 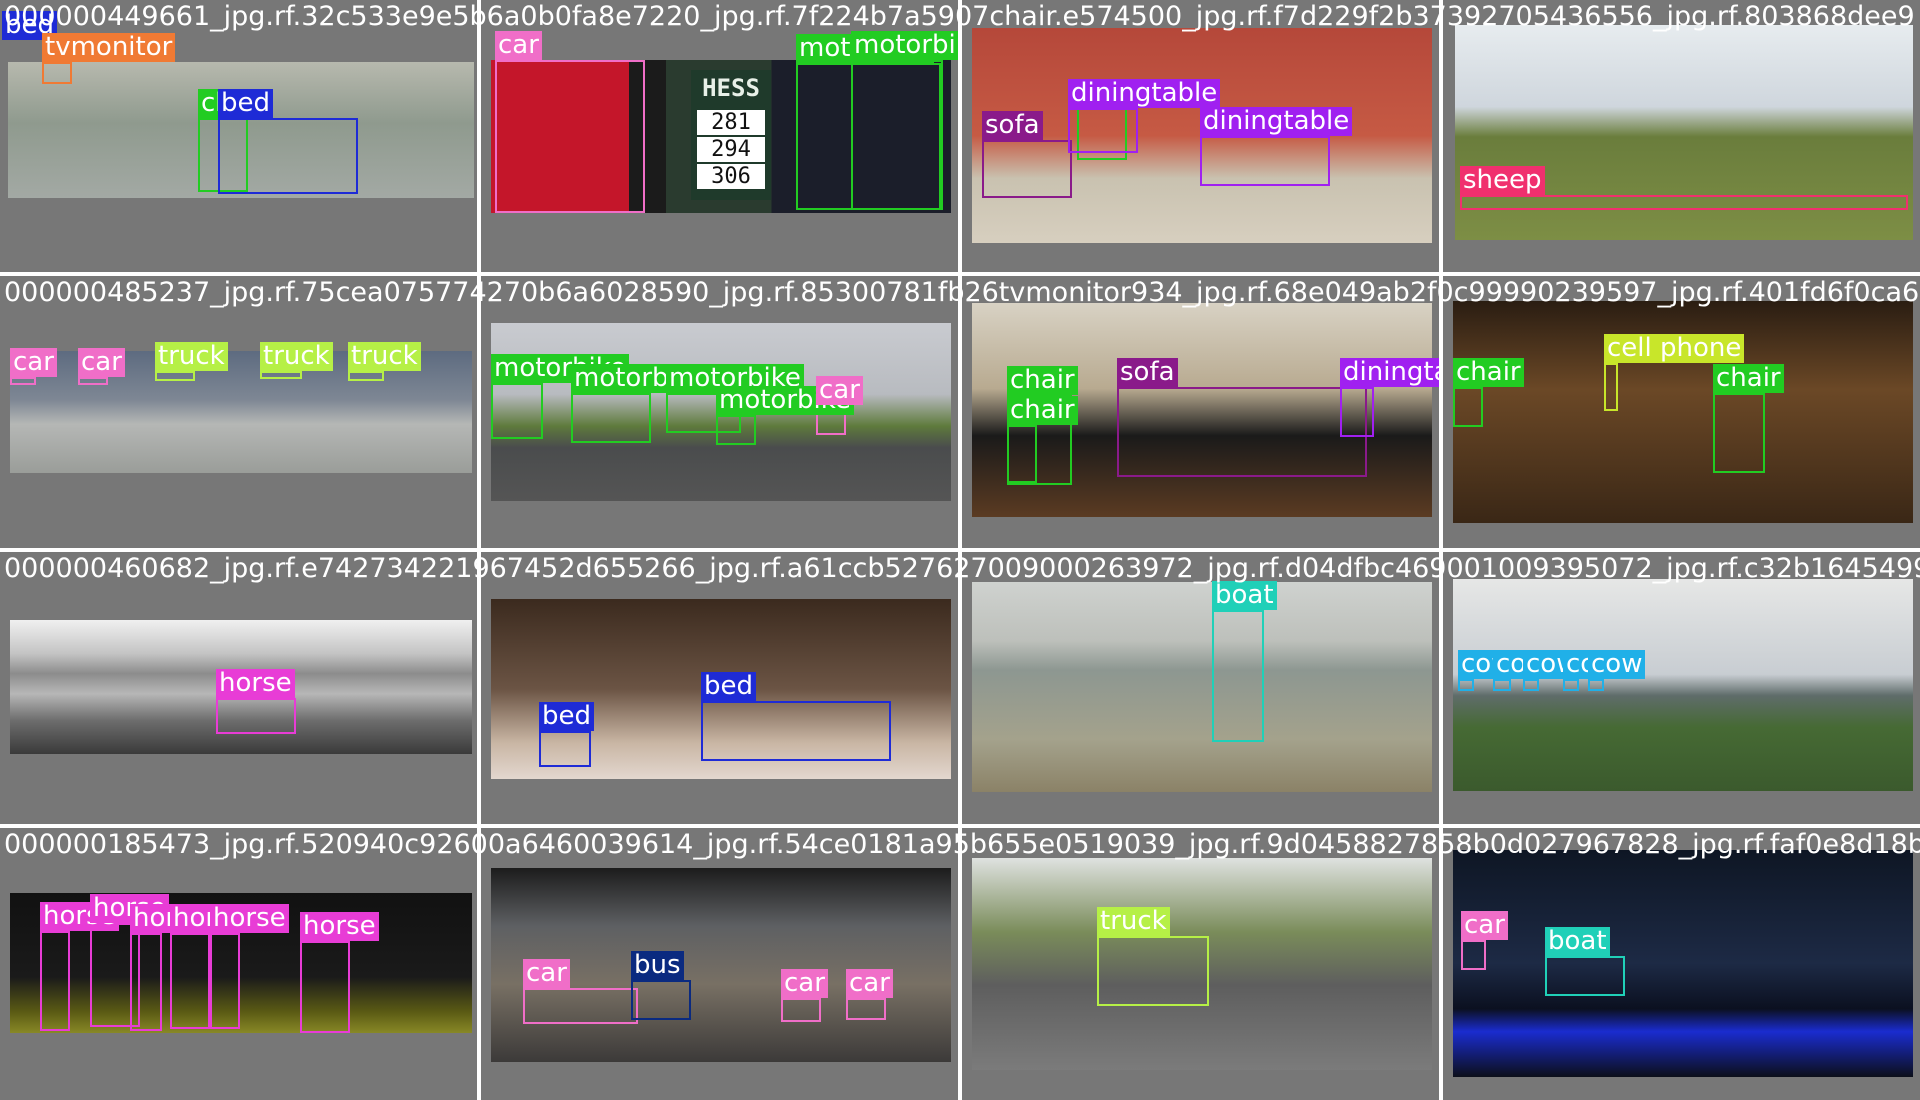 What do you see at coordinates (1684, 132) in the screenshot?
I see `scene-photo: sheep` at bounding box center [1684, 132].